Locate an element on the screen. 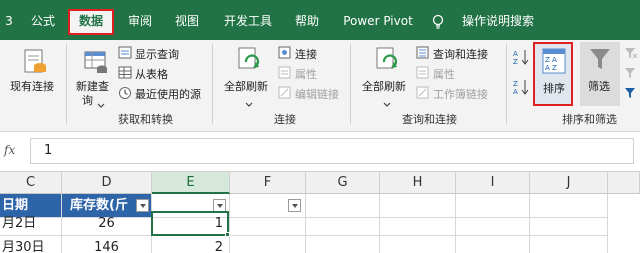 This screenshot has height=253, width=640. new-query-label-2: 询 is located at coordinates (87, 100).